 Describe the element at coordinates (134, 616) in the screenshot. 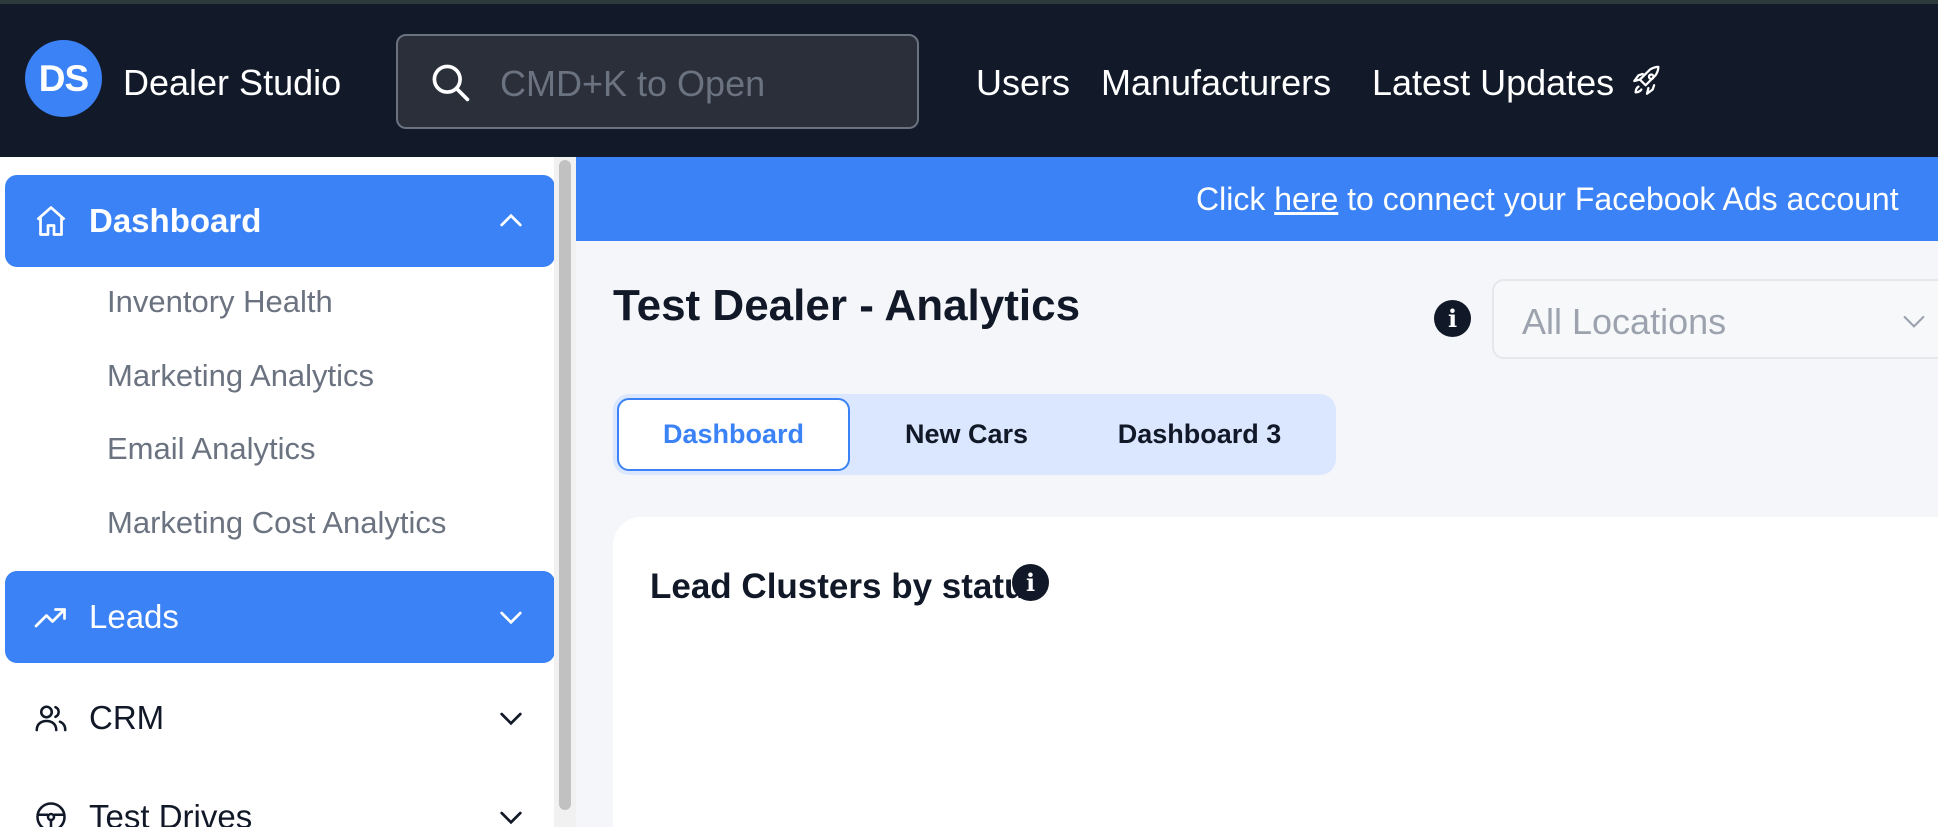

I see `sidebar-group-label: Leads` at that location.